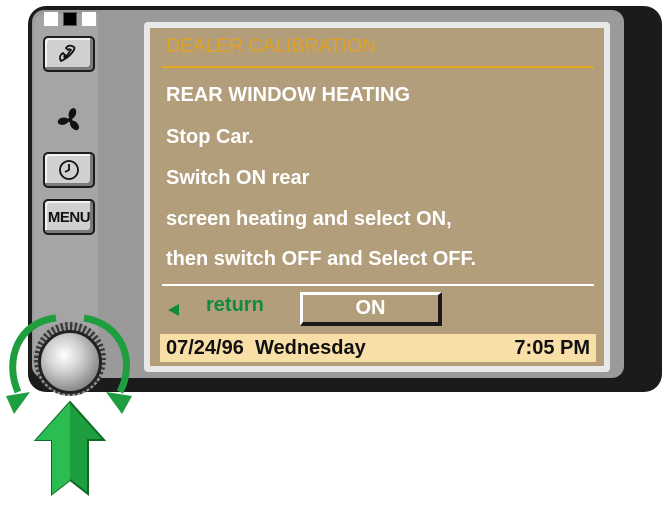  I want to click on phone-button, so click(69, 54).